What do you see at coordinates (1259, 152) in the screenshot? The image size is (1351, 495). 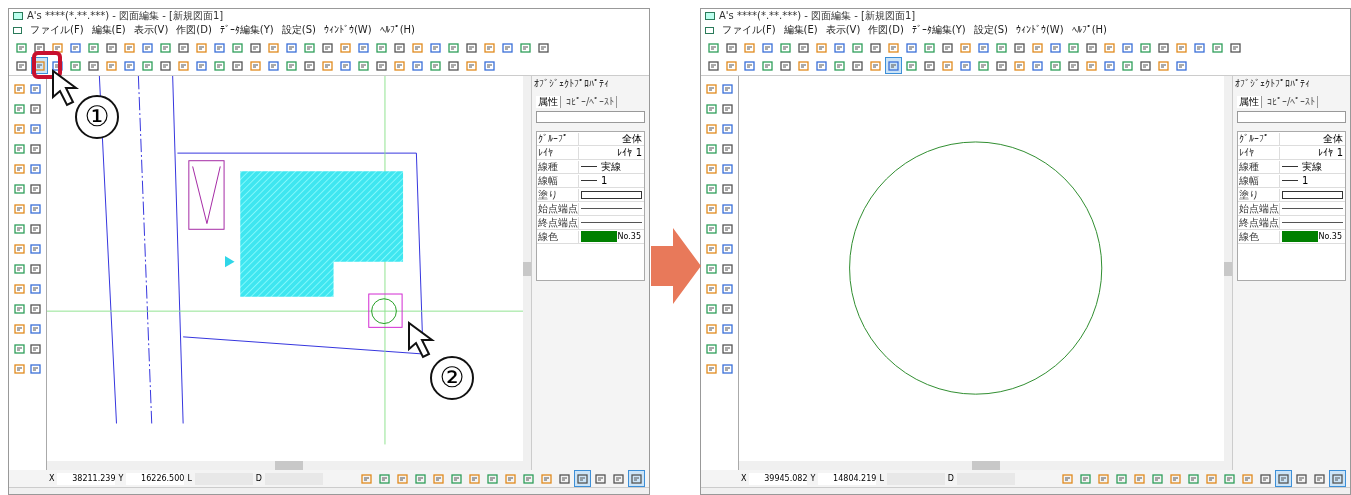 I see `property-label: ﾚｲﾔ` at bounding box center [1259, 152].